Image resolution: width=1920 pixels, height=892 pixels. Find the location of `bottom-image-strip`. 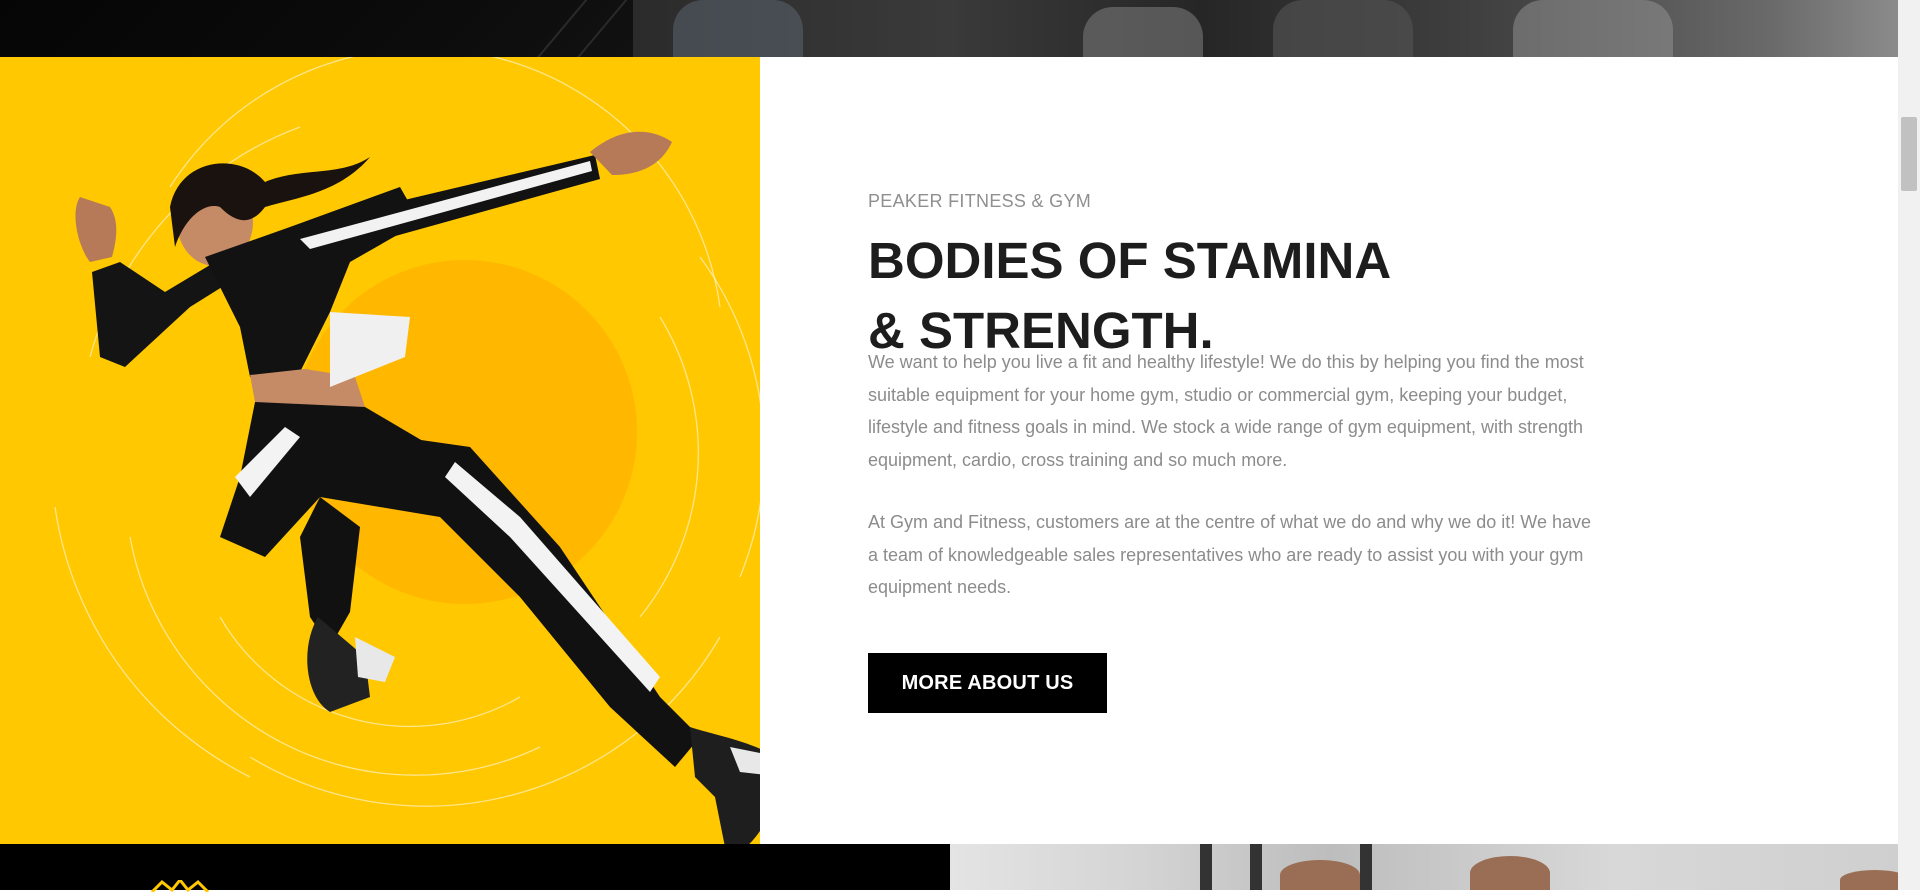

bottom-image-strip is located at coordinates (949, 868).